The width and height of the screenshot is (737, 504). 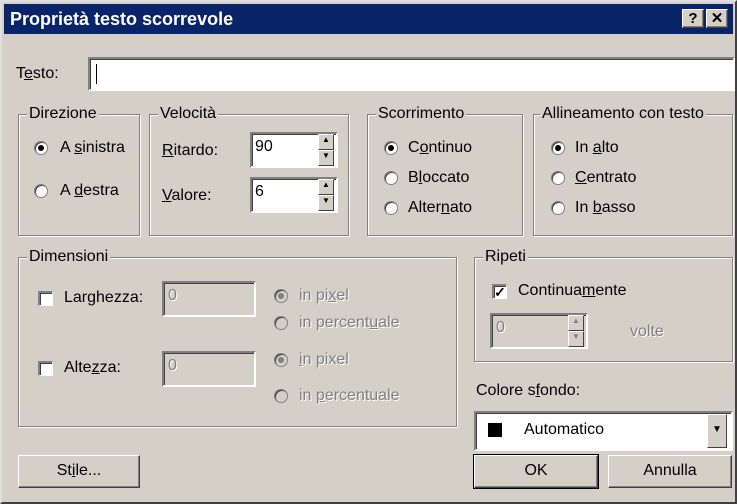 What do you see at coordinates (647, 331) in the screenshot?
I see `volte-label: volte` at bounding box center [647, 331].